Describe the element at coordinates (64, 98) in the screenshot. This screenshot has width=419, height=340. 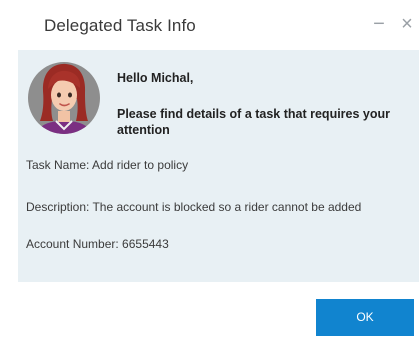
I see `woman-avatar-icon` at that location.